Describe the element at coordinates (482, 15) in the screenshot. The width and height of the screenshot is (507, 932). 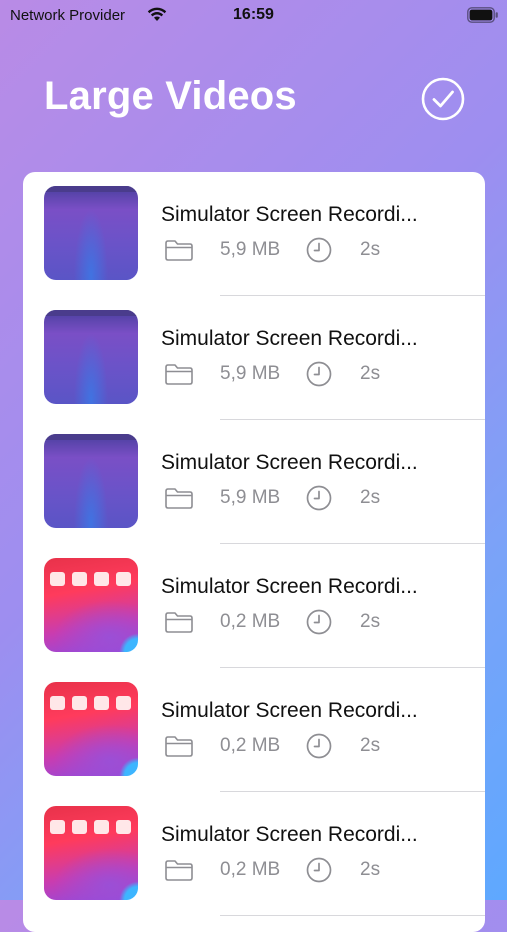
I see `battery-icon` at that location.